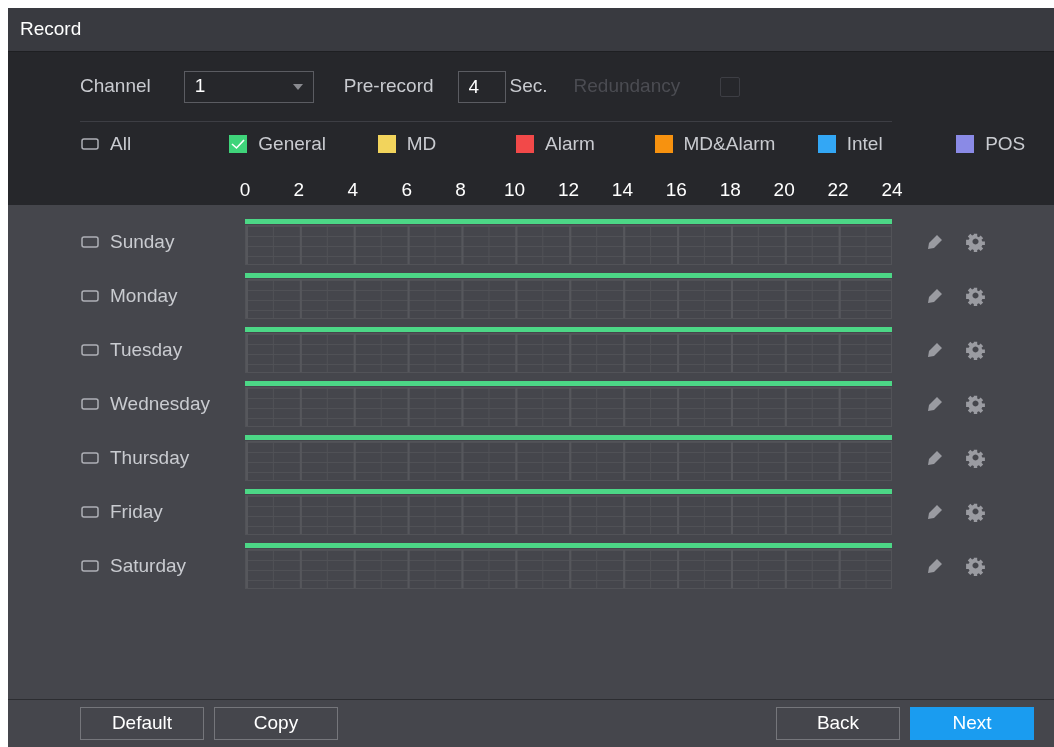  I want to click on day-label: Saturday, so click(148, 565).